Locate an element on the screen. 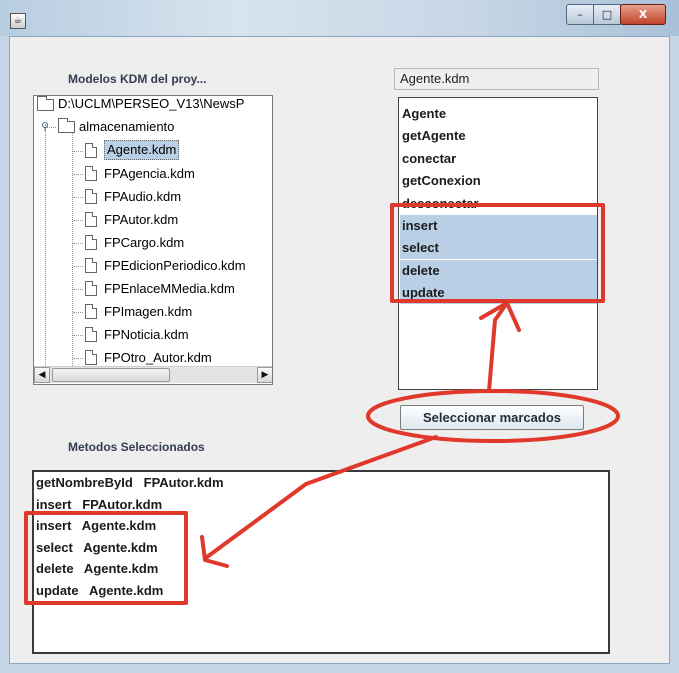  tree-horizontal-scrollbar: ◀ ▶ is located at coordinates (153, 374).